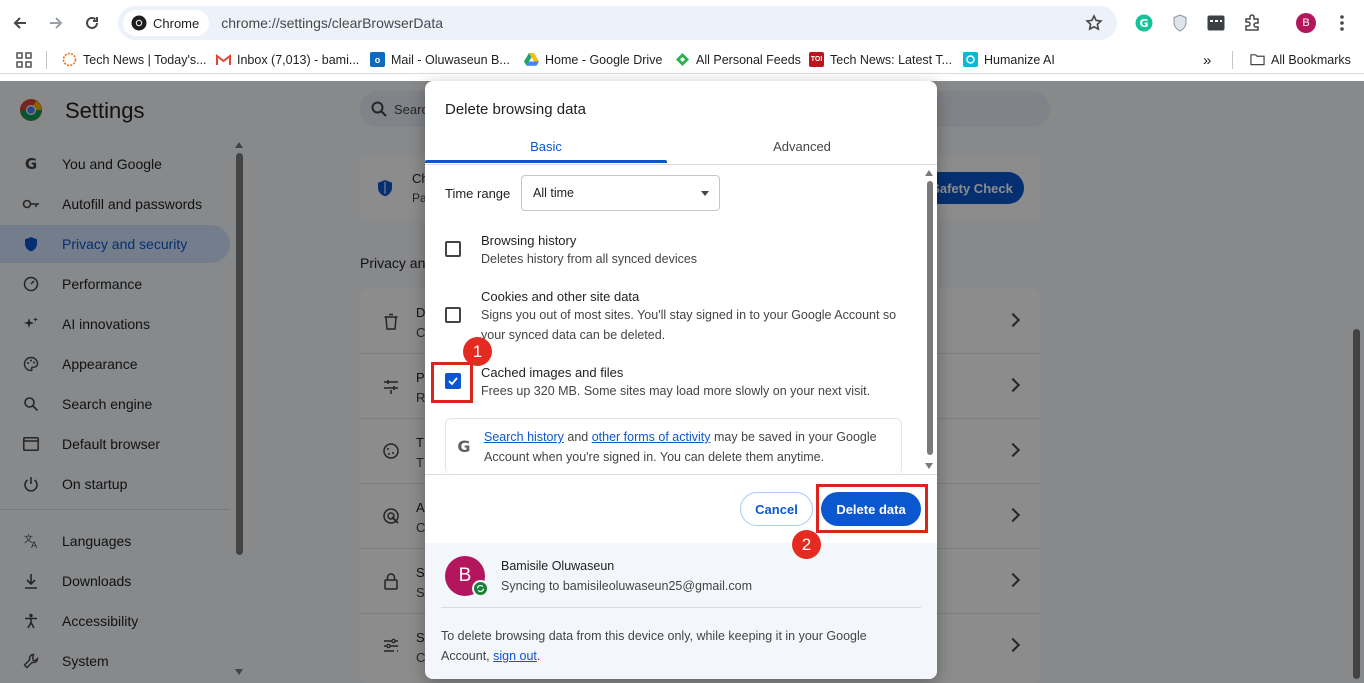 Image resolution: width=1364 pixels, height=683 pixels. Describe the element at coordinates (558, 566) in the screenshot. I see `account-name: Bamisile Oluwaseun` at that location.